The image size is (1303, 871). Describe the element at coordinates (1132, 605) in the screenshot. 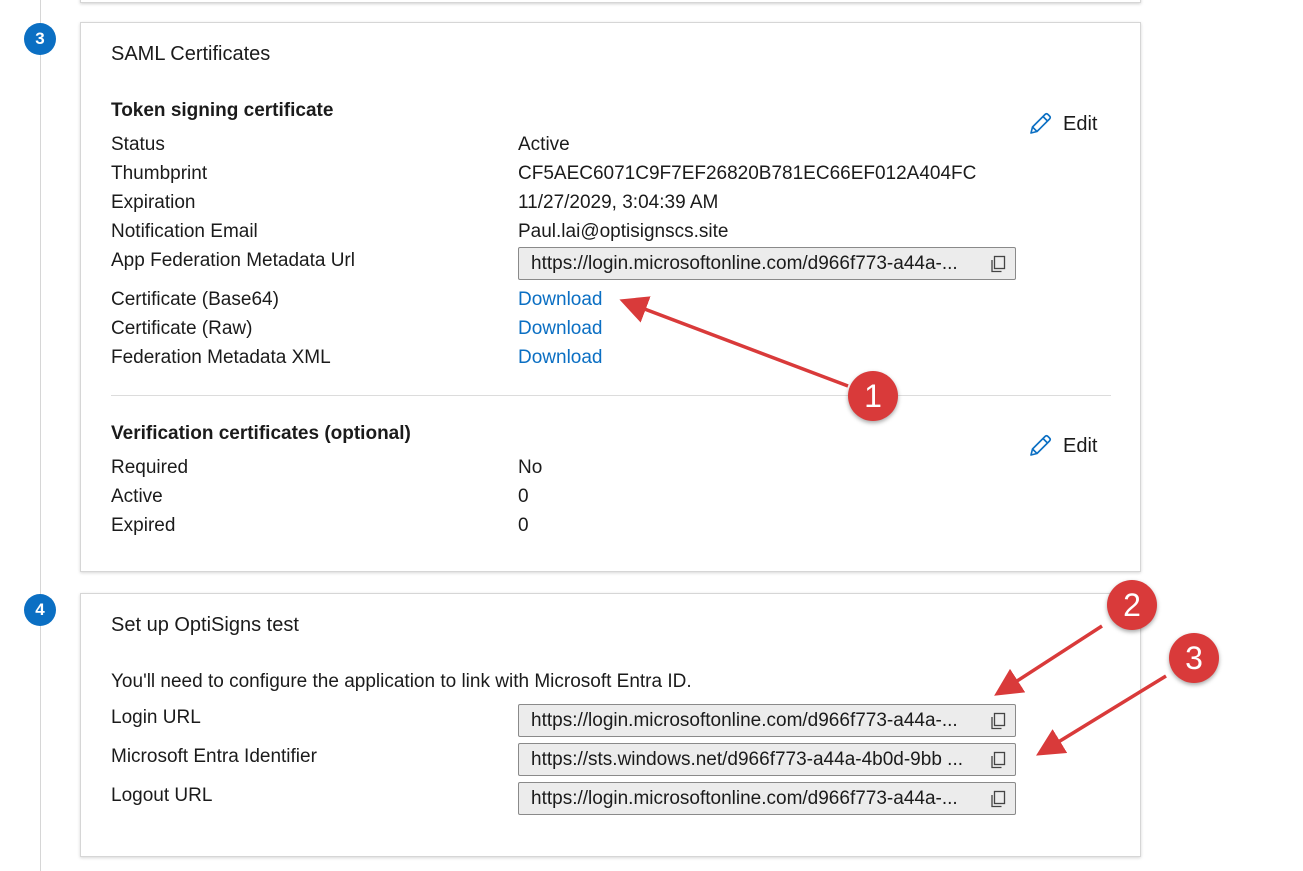

I see `annotation-callout-2: 2` at that location.